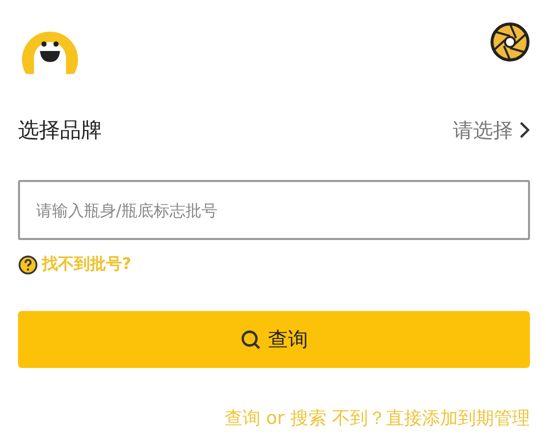 The width and height of the screenshot is (546, 440). I want to click on brand-label: 选择品牌, so click(60, 130).